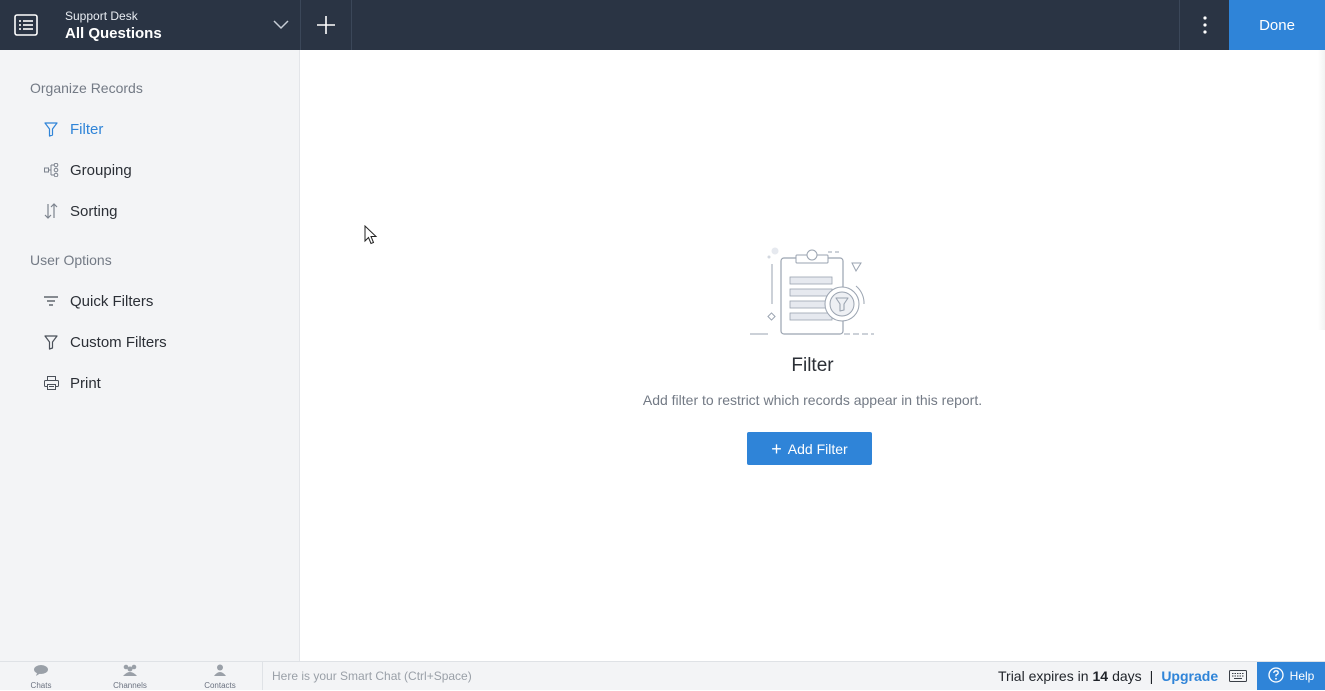  What do you see at coordinates (50, 383) in the screenshot?
I see `printer-icon` at bounding box center [50, 383].